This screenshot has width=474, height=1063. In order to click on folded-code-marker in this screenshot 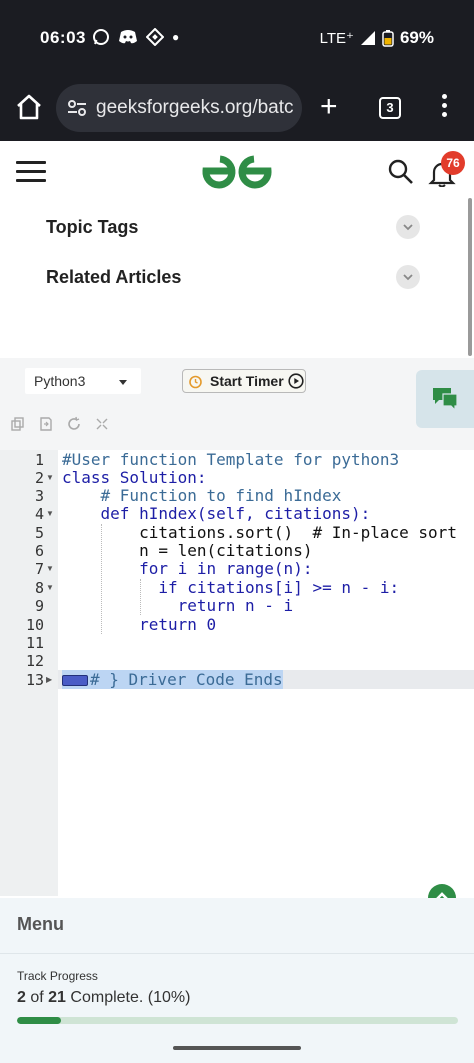, I will do `click(75, 680)`.